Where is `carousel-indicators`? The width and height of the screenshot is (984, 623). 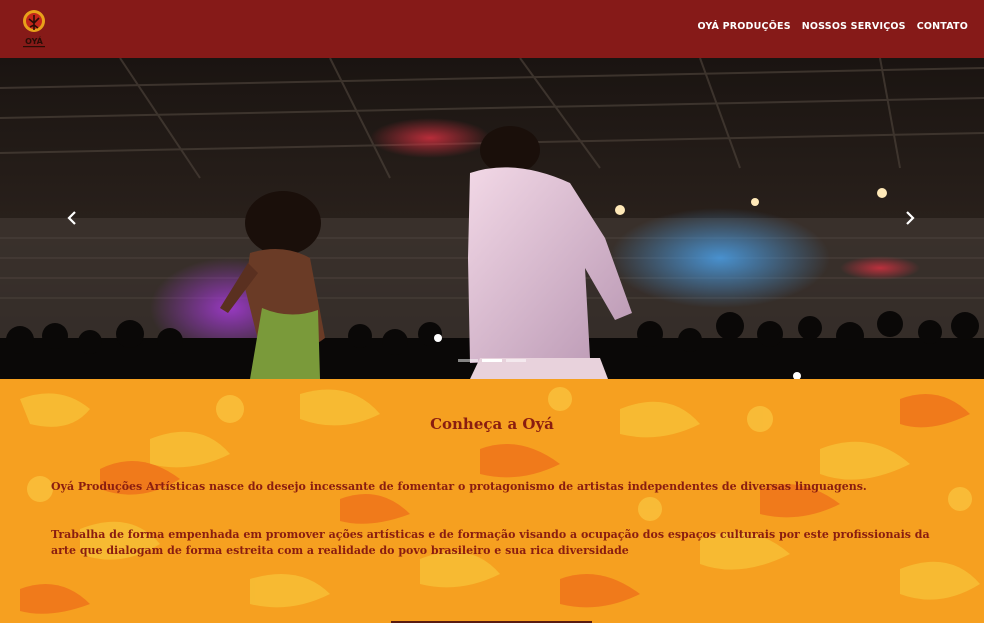 carousel-indicators is located at coordinates (492, 360).